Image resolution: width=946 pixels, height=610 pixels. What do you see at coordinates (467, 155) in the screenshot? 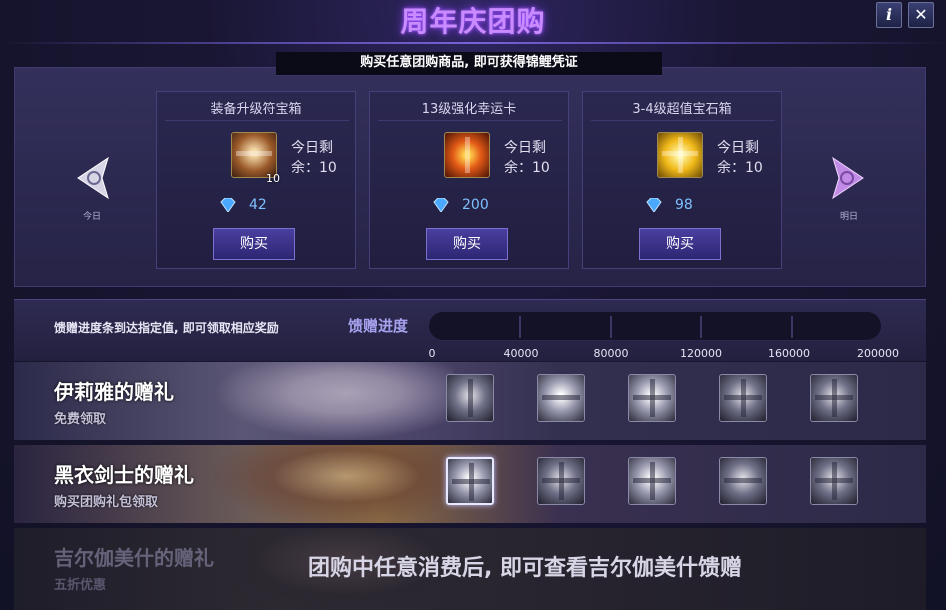
I see `lucky-card-icon` at bounding box center [467, 155].